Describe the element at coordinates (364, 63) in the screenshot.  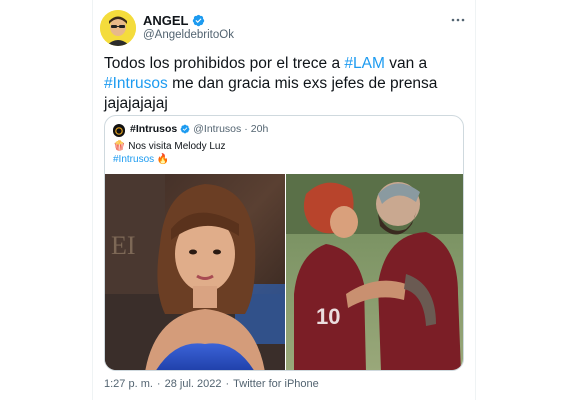
I see `hashtag-link: #LAM` at that location.